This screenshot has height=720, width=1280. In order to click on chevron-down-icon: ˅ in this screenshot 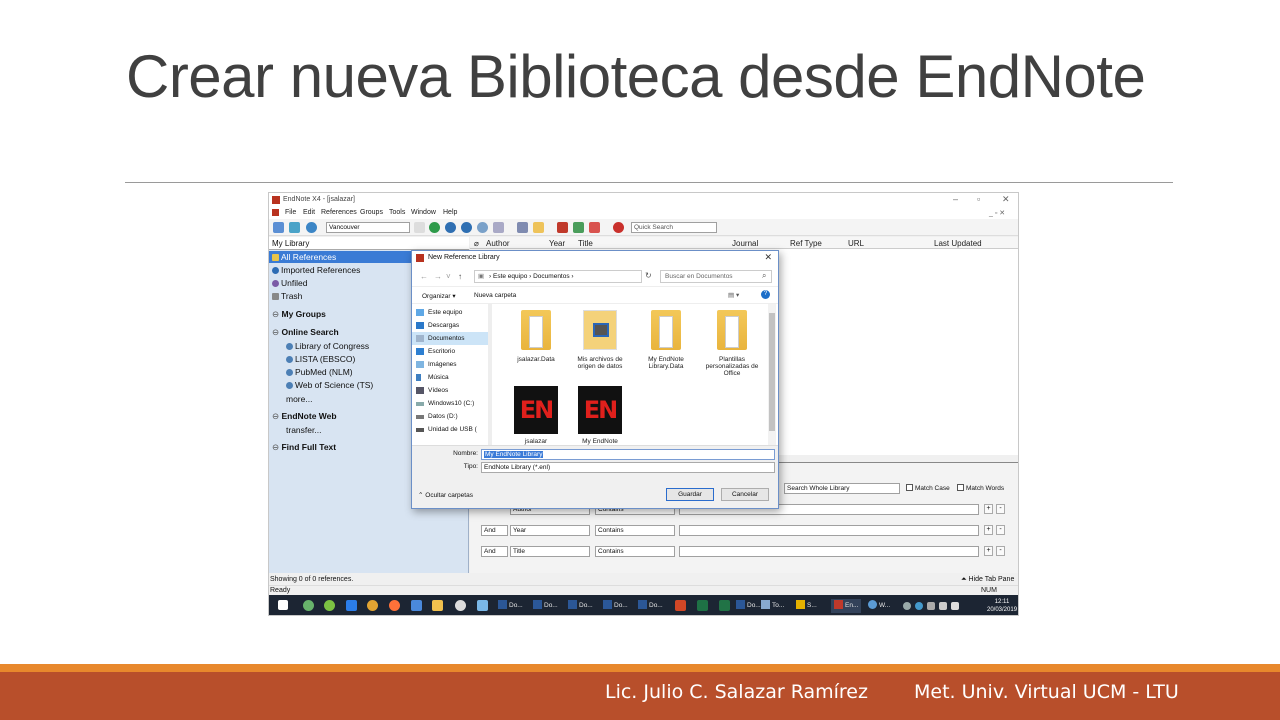, I will do `click(448, 276)`.